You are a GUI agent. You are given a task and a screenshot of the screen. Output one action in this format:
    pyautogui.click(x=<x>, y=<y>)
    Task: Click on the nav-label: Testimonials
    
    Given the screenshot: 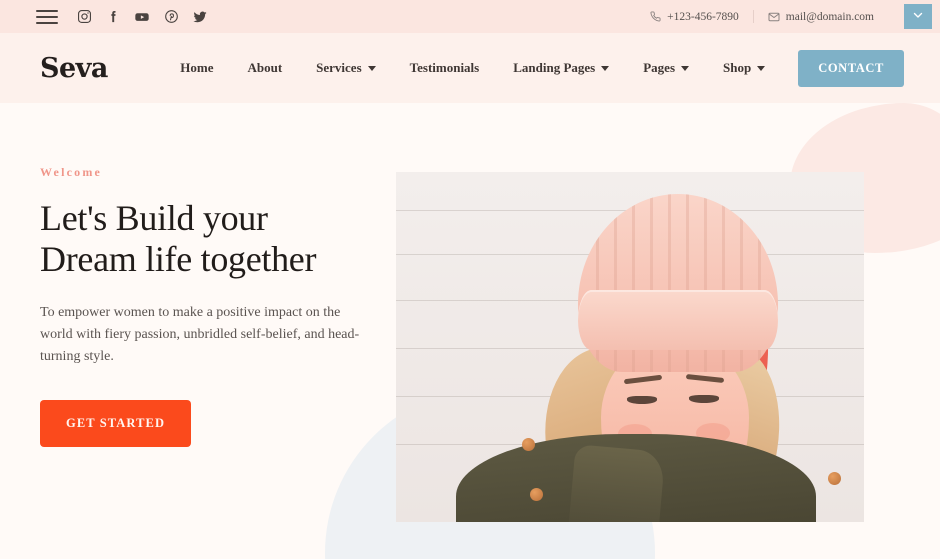 What is the action you would take?
    pyautogui.click(x=444, y=67)
    